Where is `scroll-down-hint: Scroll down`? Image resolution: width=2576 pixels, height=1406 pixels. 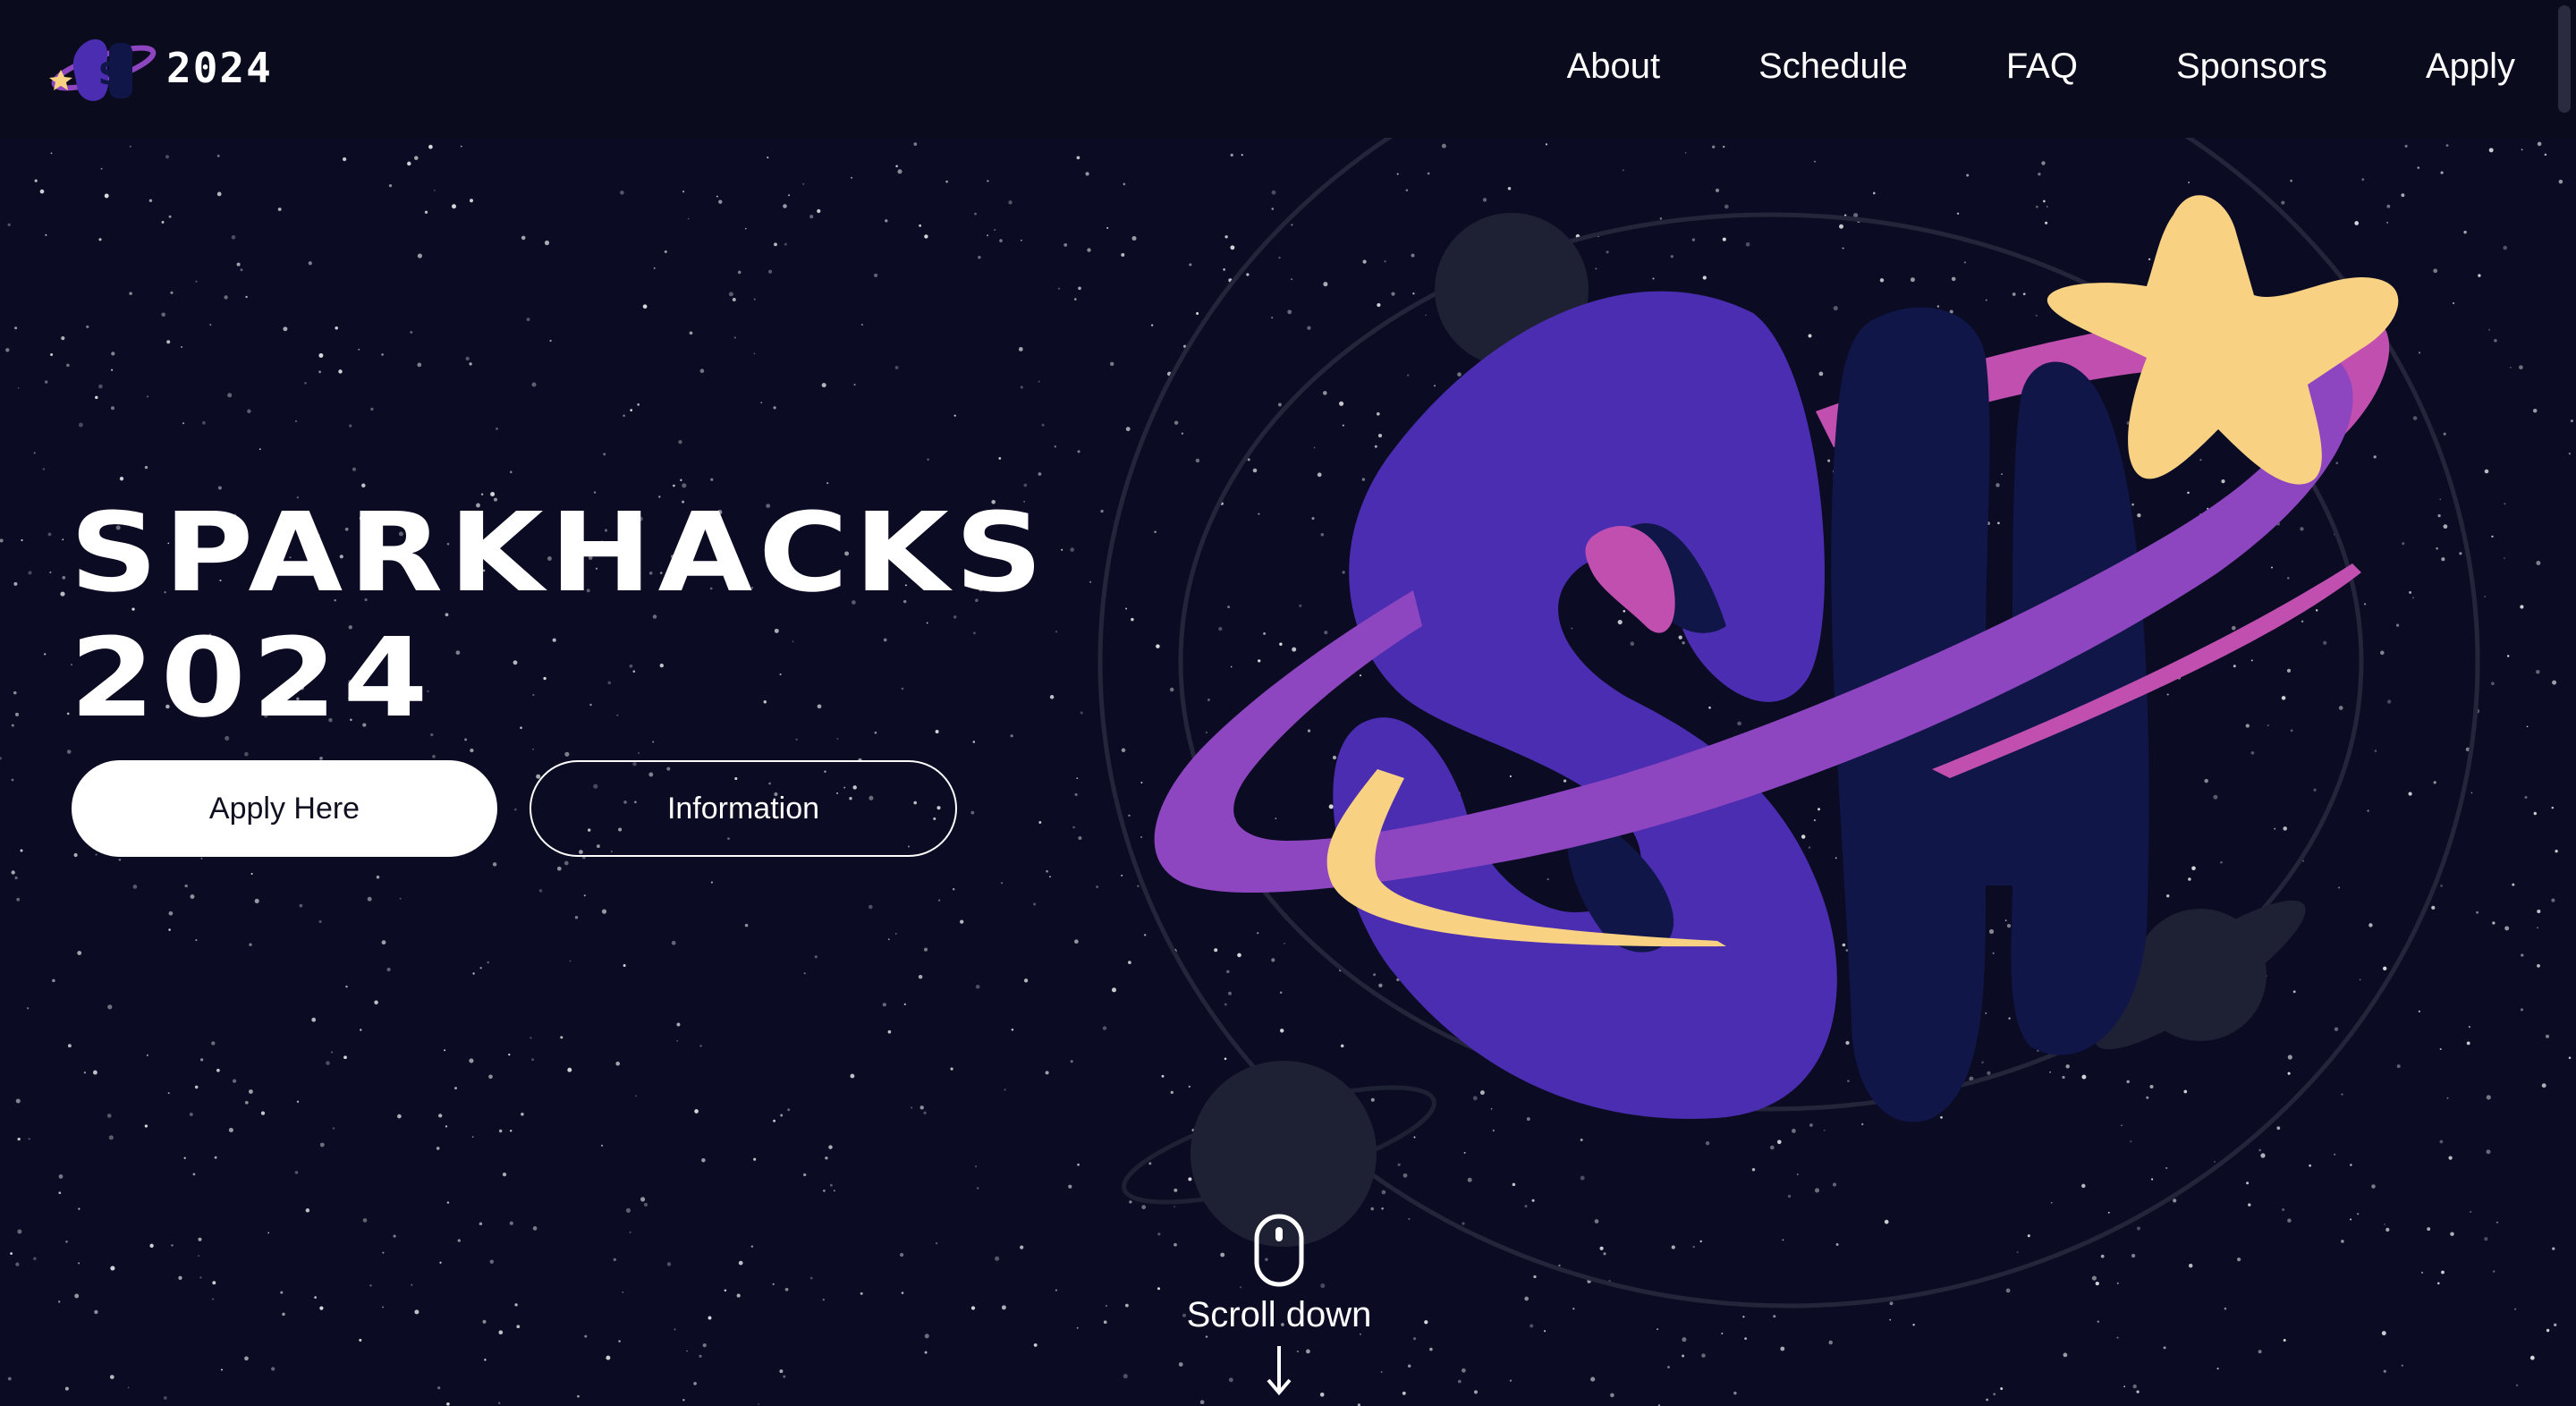
scroll-down-hint: Scroll down is located at coordinates (1279, 1306).